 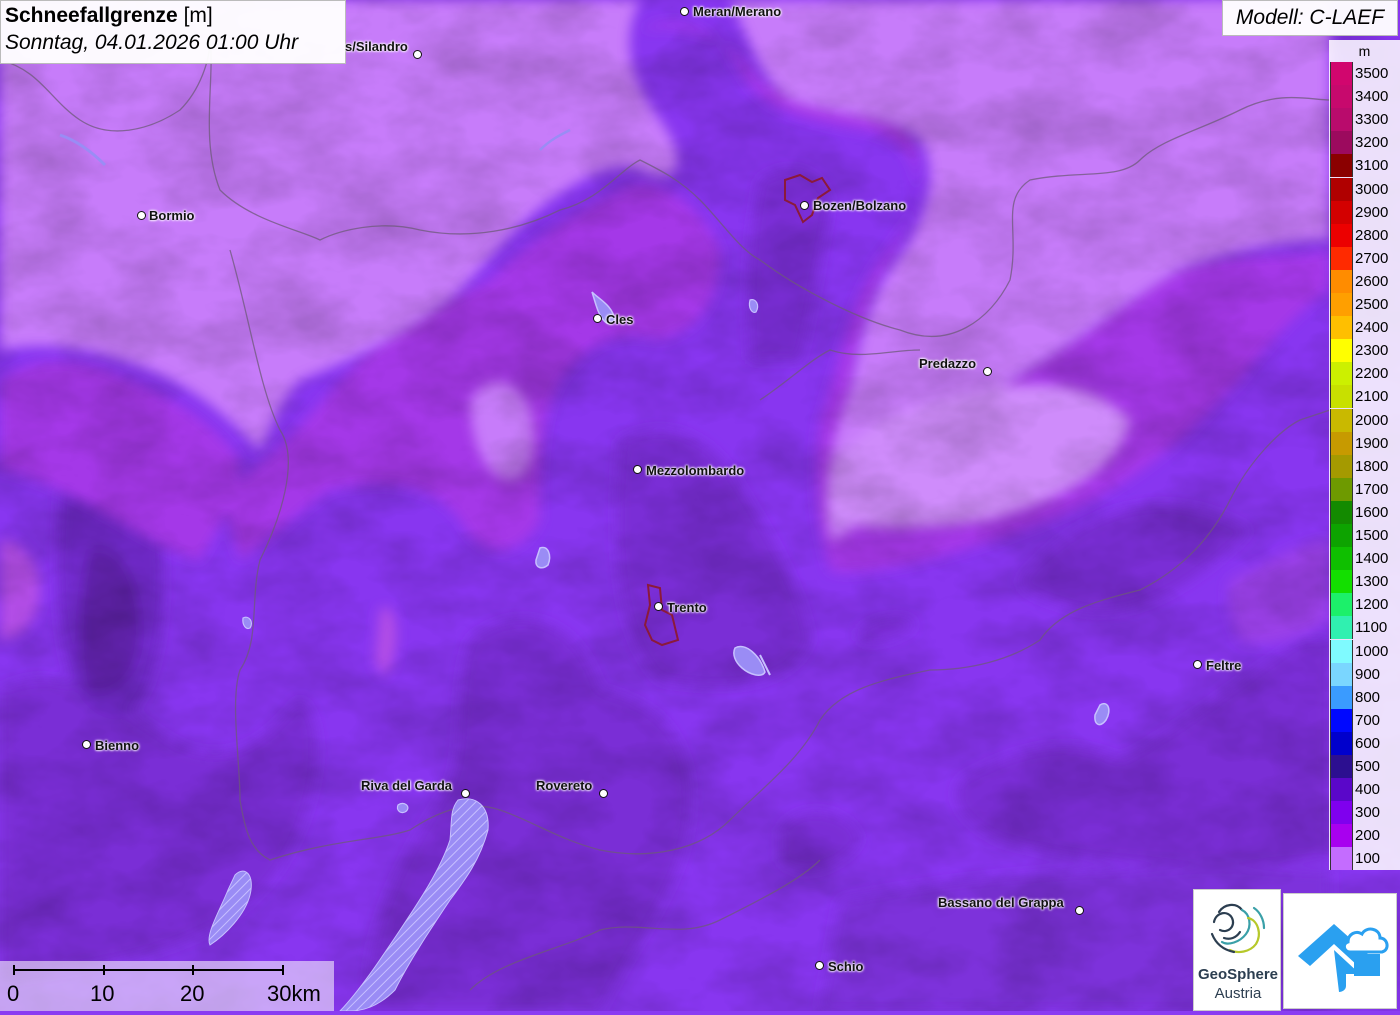 I want to click on legend-item: 900, so click(x=1364, y=674).